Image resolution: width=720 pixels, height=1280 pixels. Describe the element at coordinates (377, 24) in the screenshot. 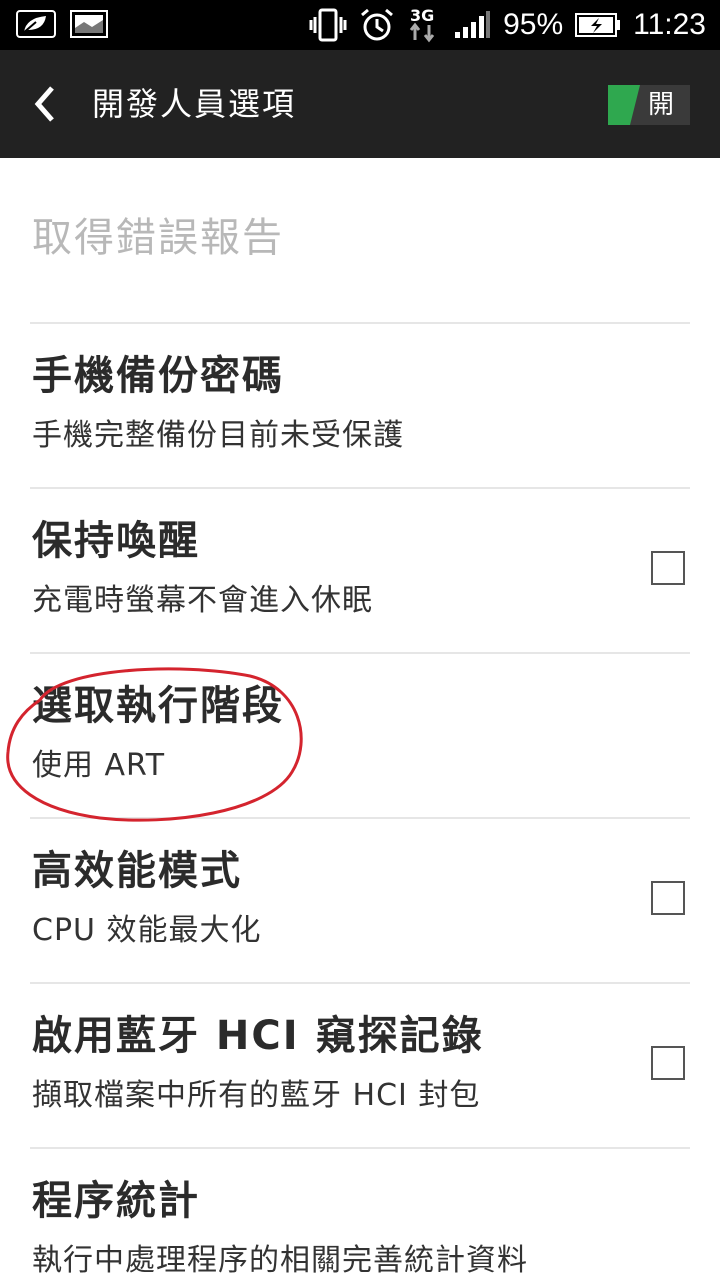

I see `alarm-icon` at that location.